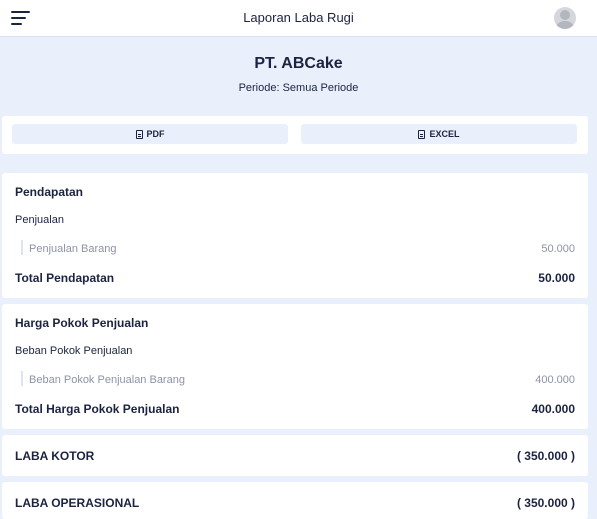  What do you see at coordinates (49, 192) in the screenshot?
I see `section-title: Pendapatan` at bounding box center [49, 192].